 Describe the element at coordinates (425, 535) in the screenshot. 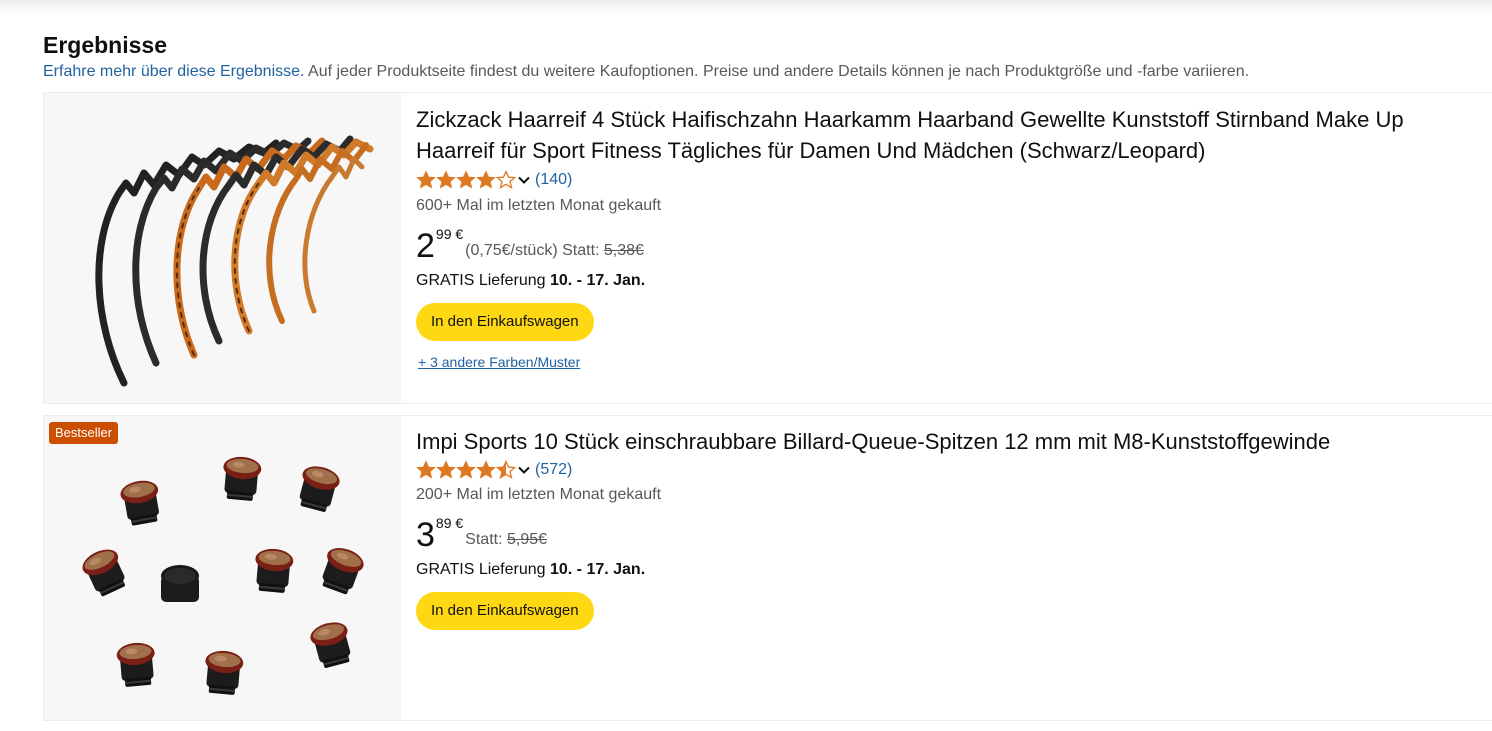

I see `price-whole: 3` at that location.